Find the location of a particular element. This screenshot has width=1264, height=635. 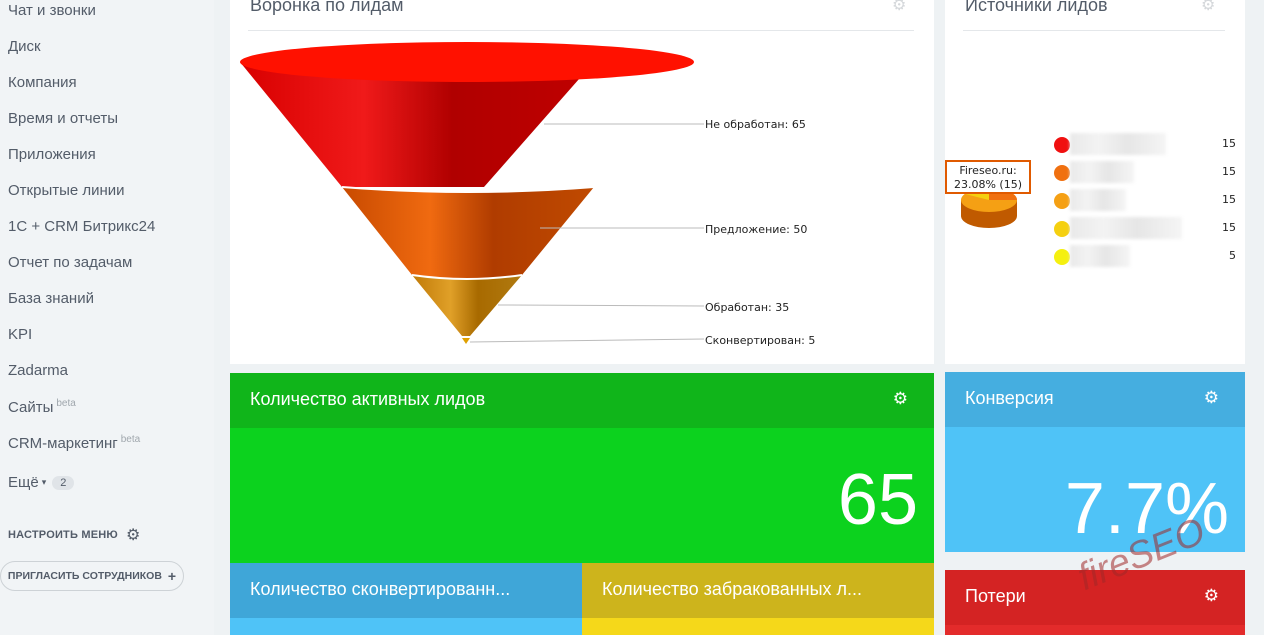

sidebar-item-label: 1С + CRM Битрикс24 is located at coordinates (82, 226).